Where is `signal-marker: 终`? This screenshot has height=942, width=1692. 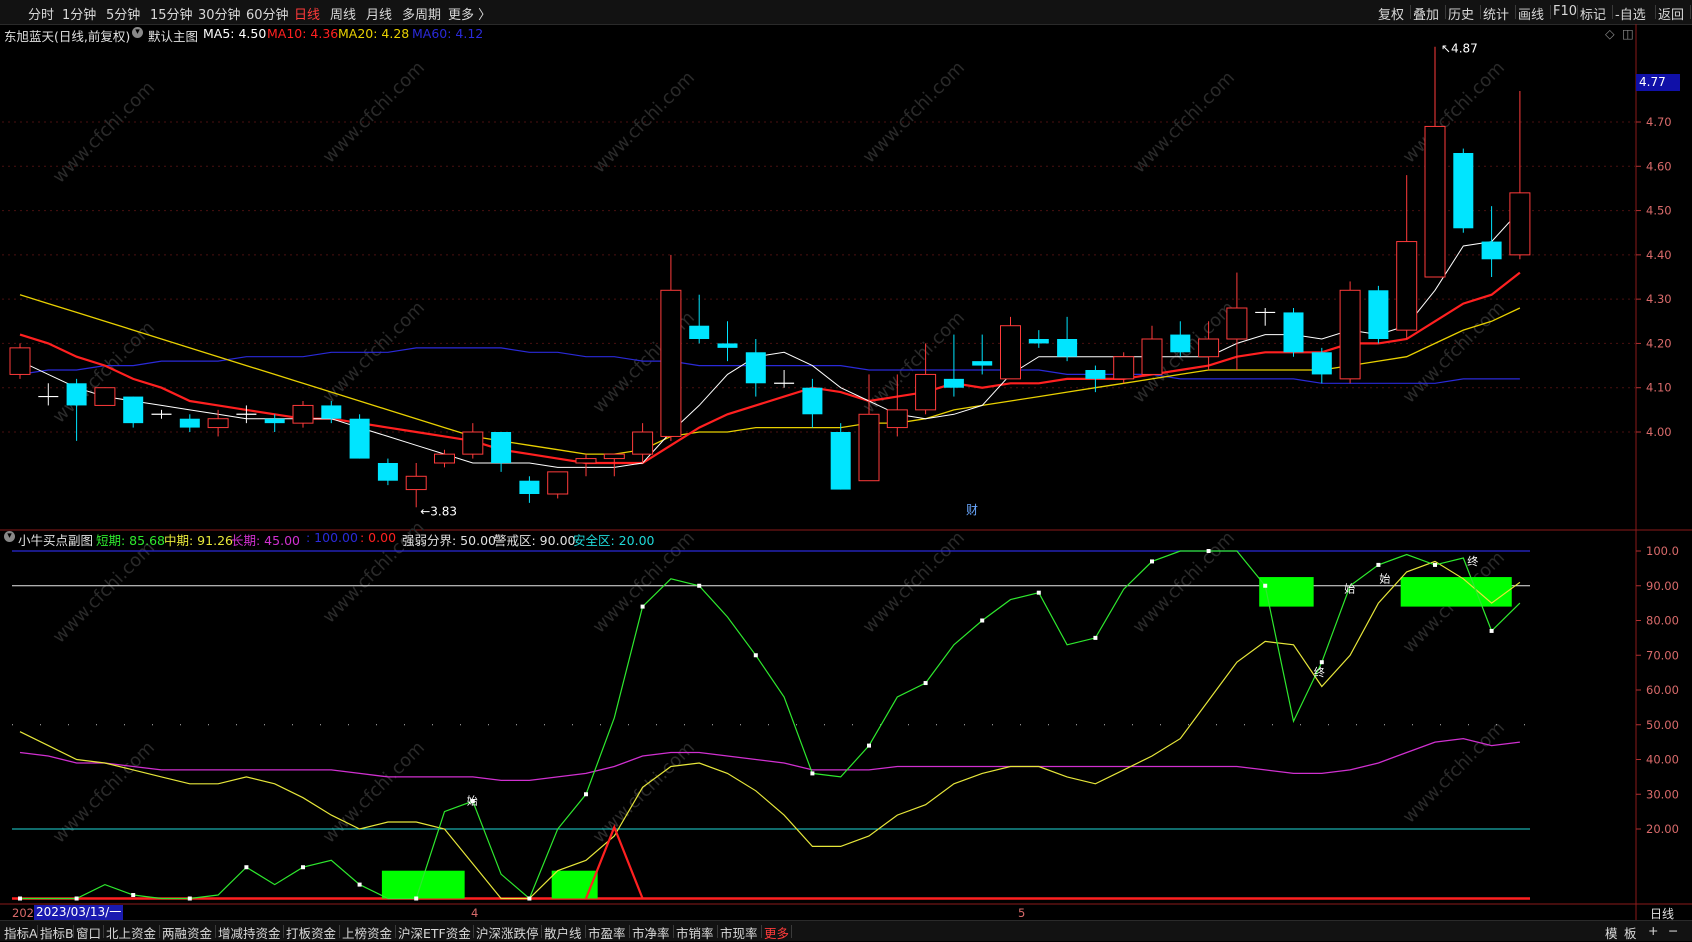
signal-marker: 终 is located at coordinates (1319, 672).